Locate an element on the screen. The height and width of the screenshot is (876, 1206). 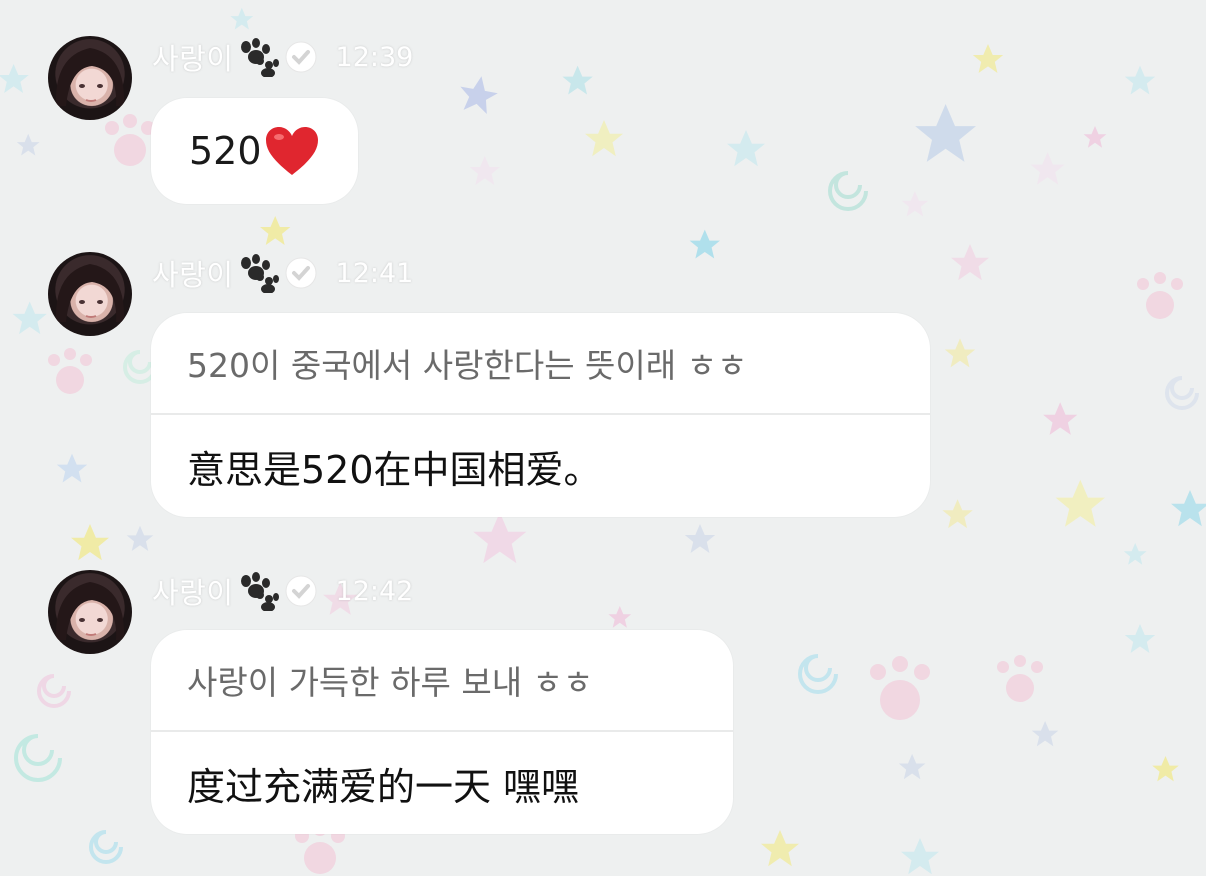
translated-message-bubble: 사랑이 가득한 하루 보내 ㅎㅎ 度过充满爱的一天 嘿嘿 is located at coordinates (442, 732).